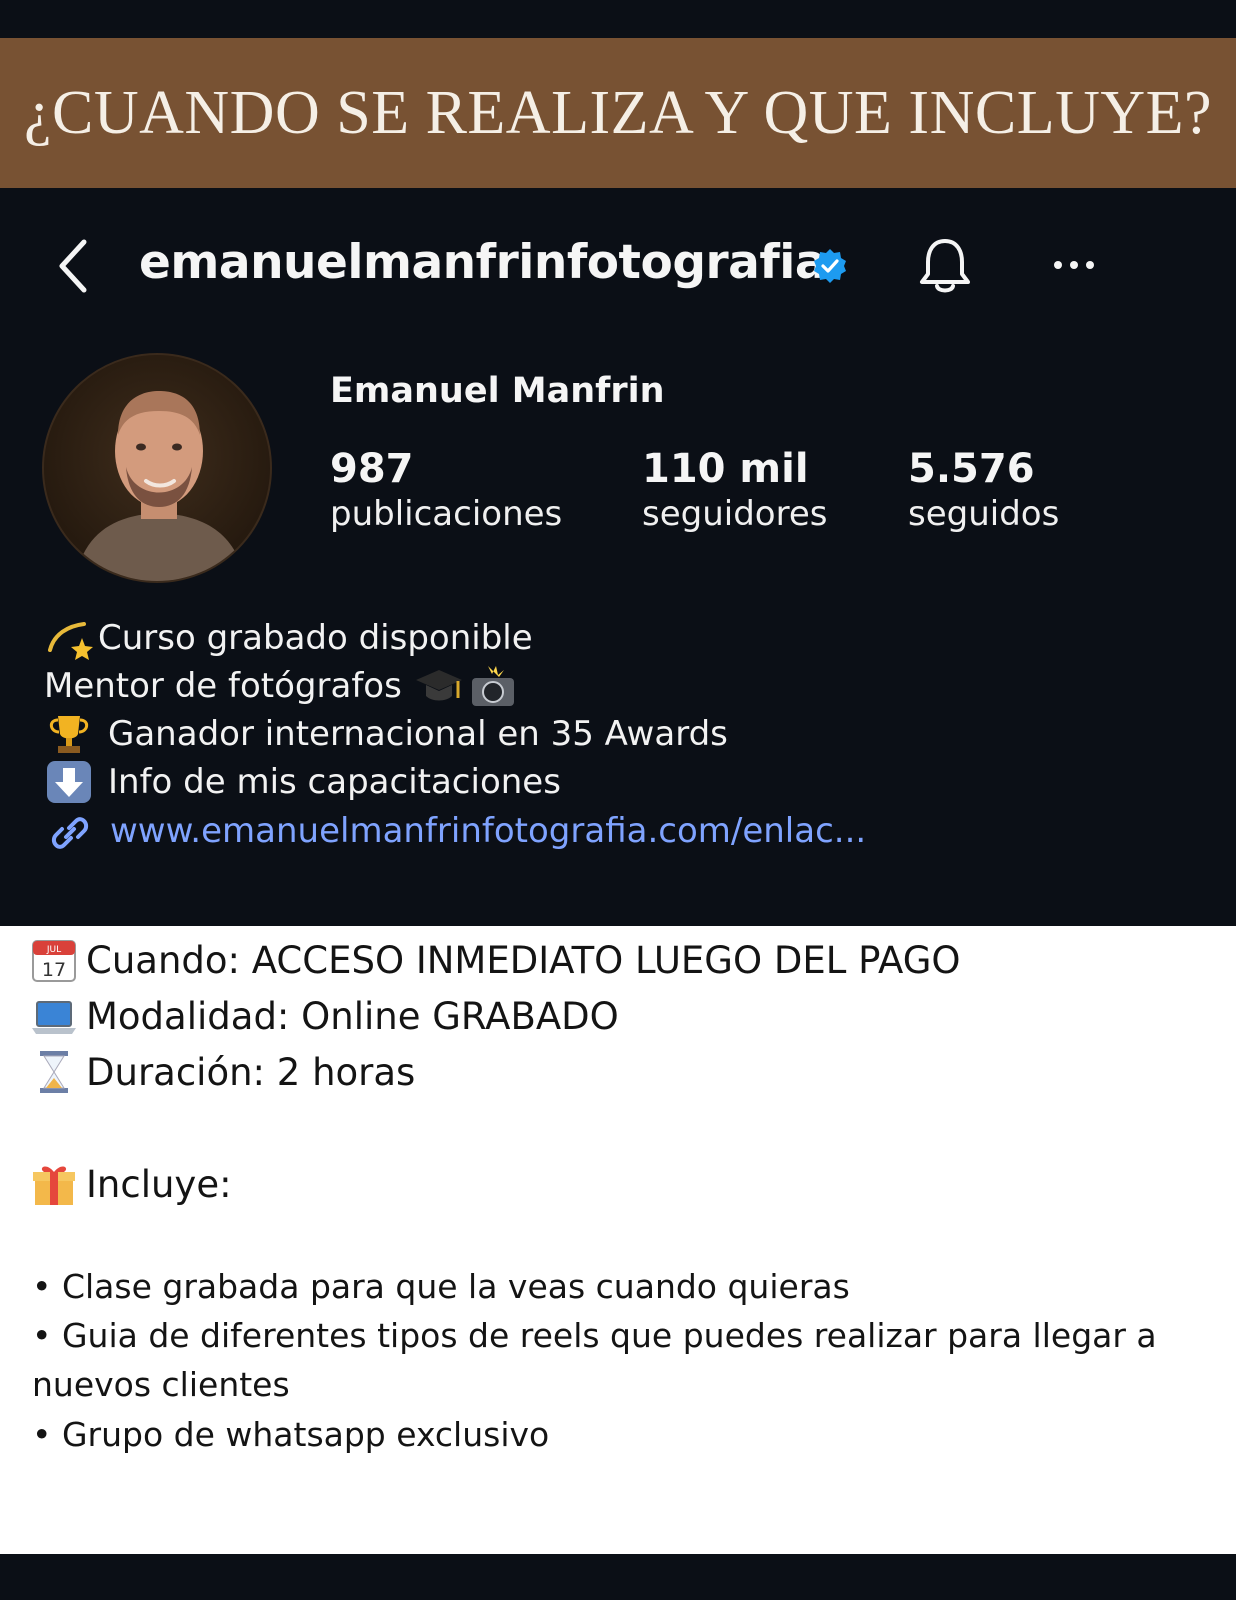 The width and height of the screenshot is (1236, 1600). I want to click on banner-title: ¿CUANDO SE REALIZA Y QUE INCLUYE?, so click(618, 112).